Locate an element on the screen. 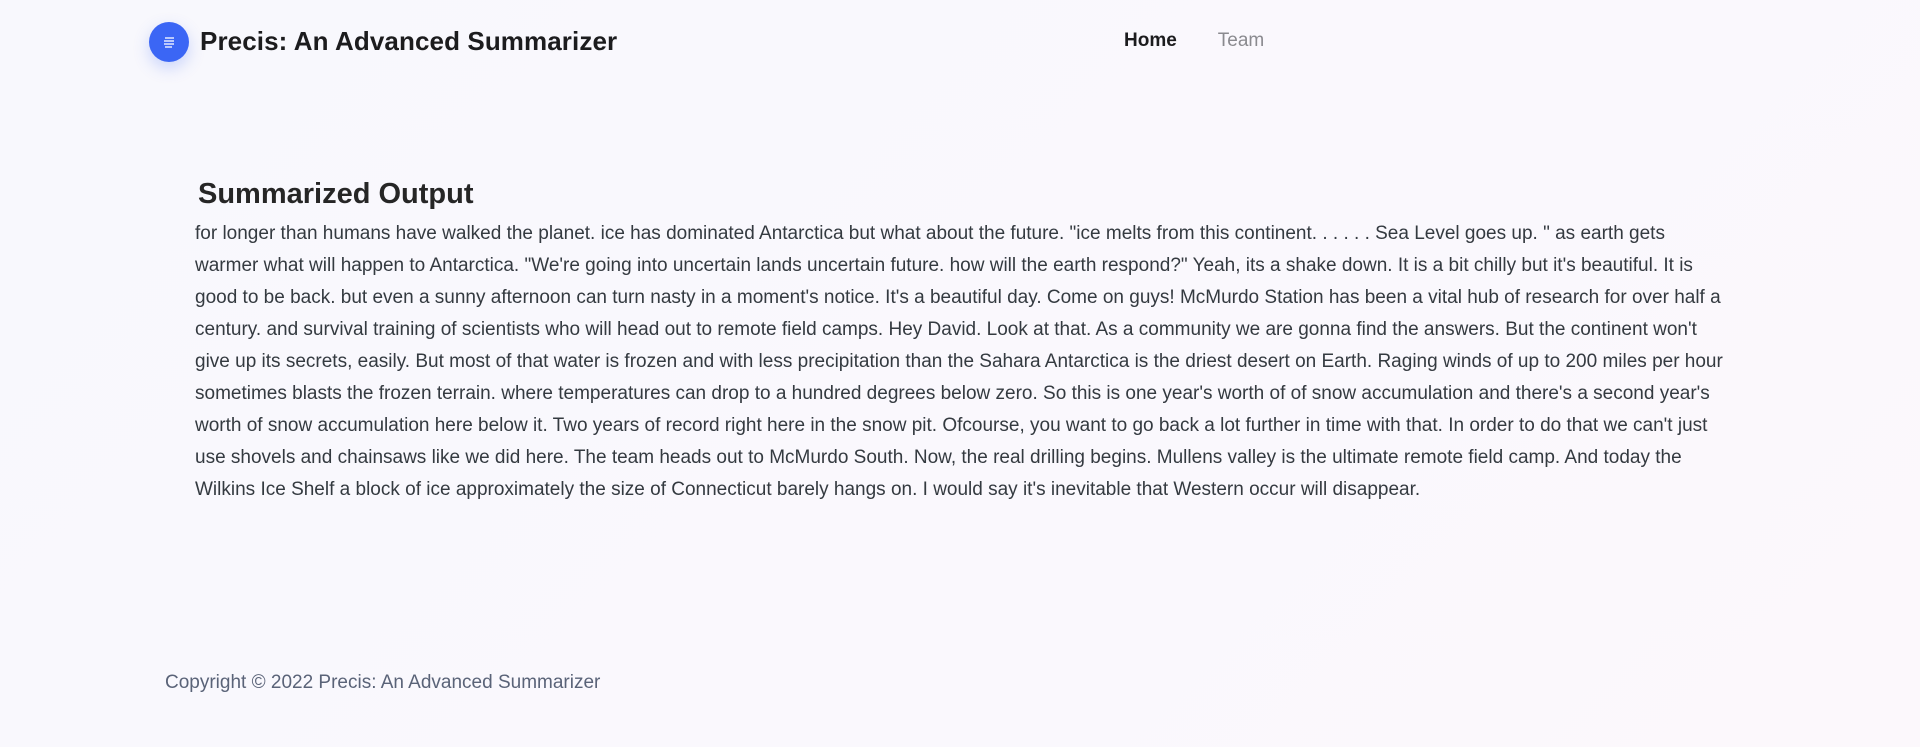  logo is located at coordinates (169, 42).